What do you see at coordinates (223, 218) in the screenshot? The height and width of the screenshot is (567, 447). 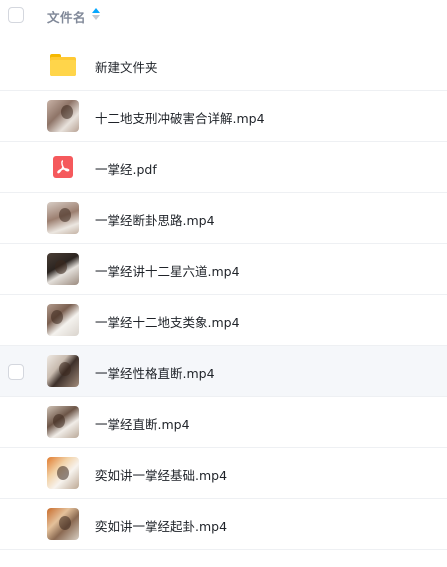 I see `file-row: 一掌经断卦思路.mp4` at bounding box center [223, 218].